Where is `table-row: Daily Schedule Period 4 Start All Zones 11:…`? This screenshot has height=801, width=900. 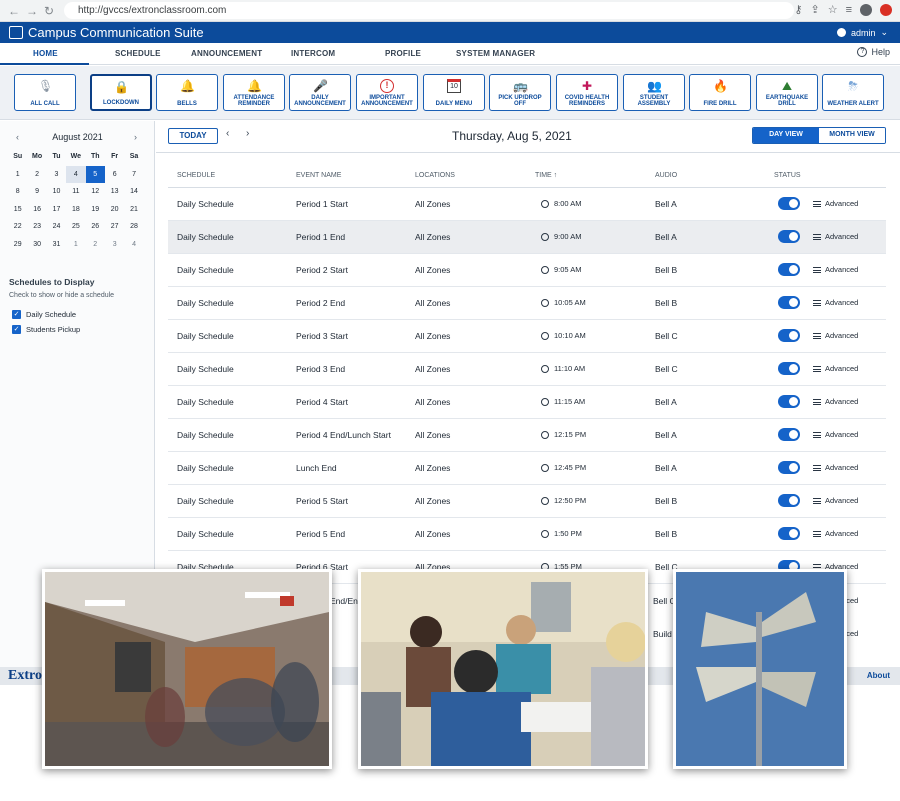
table-row: Daily Schedule Period 4 Start All Zones 11:… is located at coordinates (527, 402).